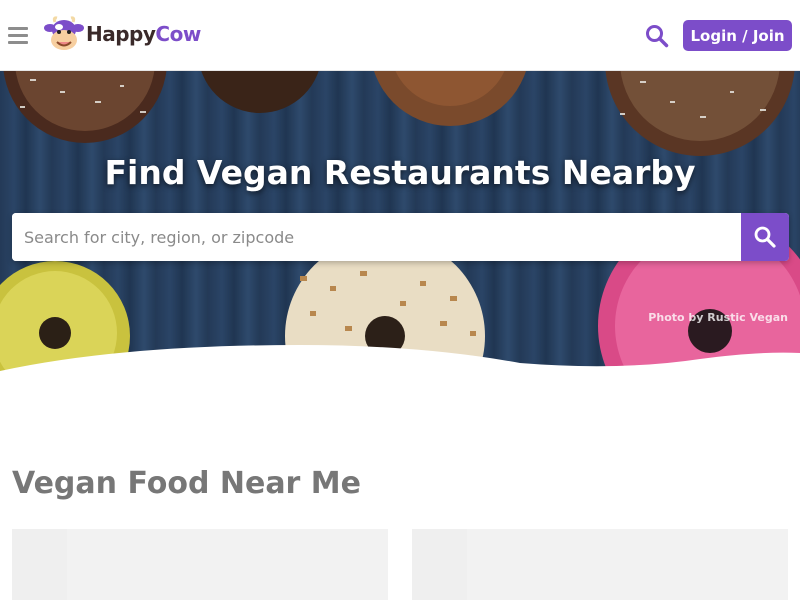 The image size is (800, 600). What do you see at coordinates (718, 317) in the screenshot?
I see `photo-credit: Photo by Rustic Vegan` at bounding box center [718, 317].